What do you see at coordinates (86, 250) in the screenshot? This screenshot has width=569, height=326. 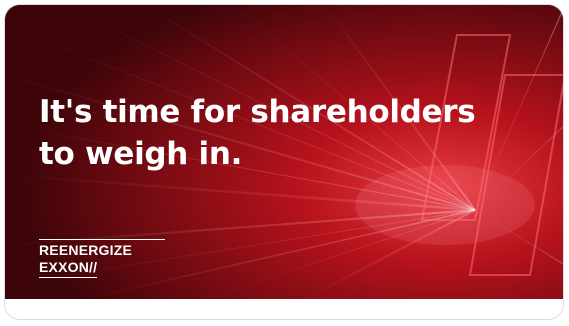 I see `logo-line-1: REENERGIZE` at bounding box center [86, 250].